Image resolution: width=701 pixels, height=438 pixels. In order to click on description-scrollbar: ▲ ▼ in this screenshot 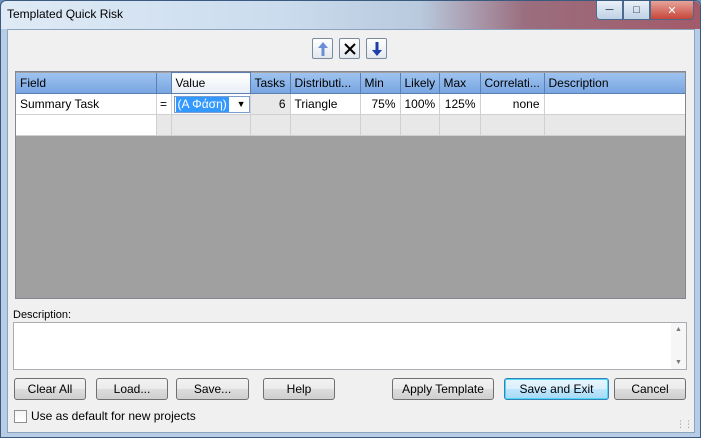, I will do `click(678, 346)`.